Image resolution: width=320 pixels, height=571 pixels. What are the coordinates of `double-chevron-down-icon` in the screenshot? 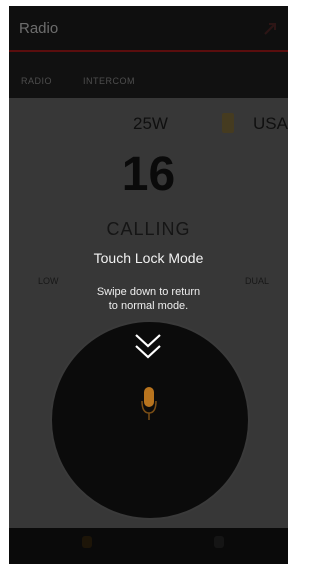 It's located at (148, 349).